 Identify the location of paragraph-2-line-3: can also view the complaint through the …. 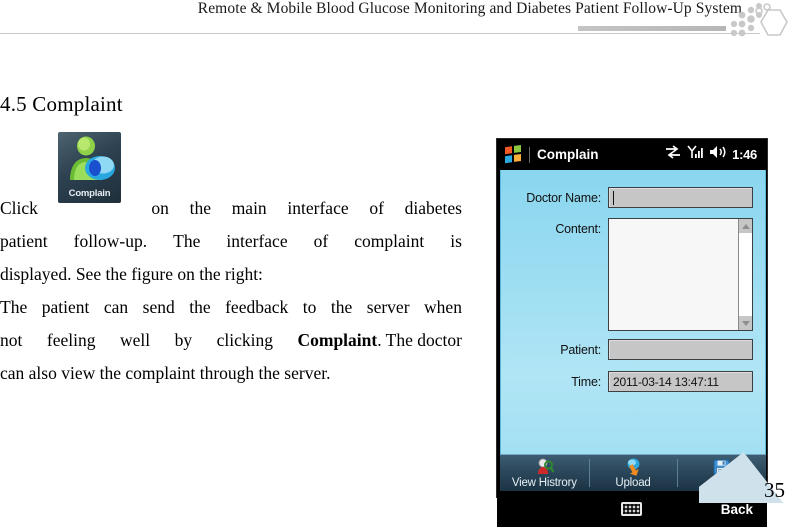
(165, 373).